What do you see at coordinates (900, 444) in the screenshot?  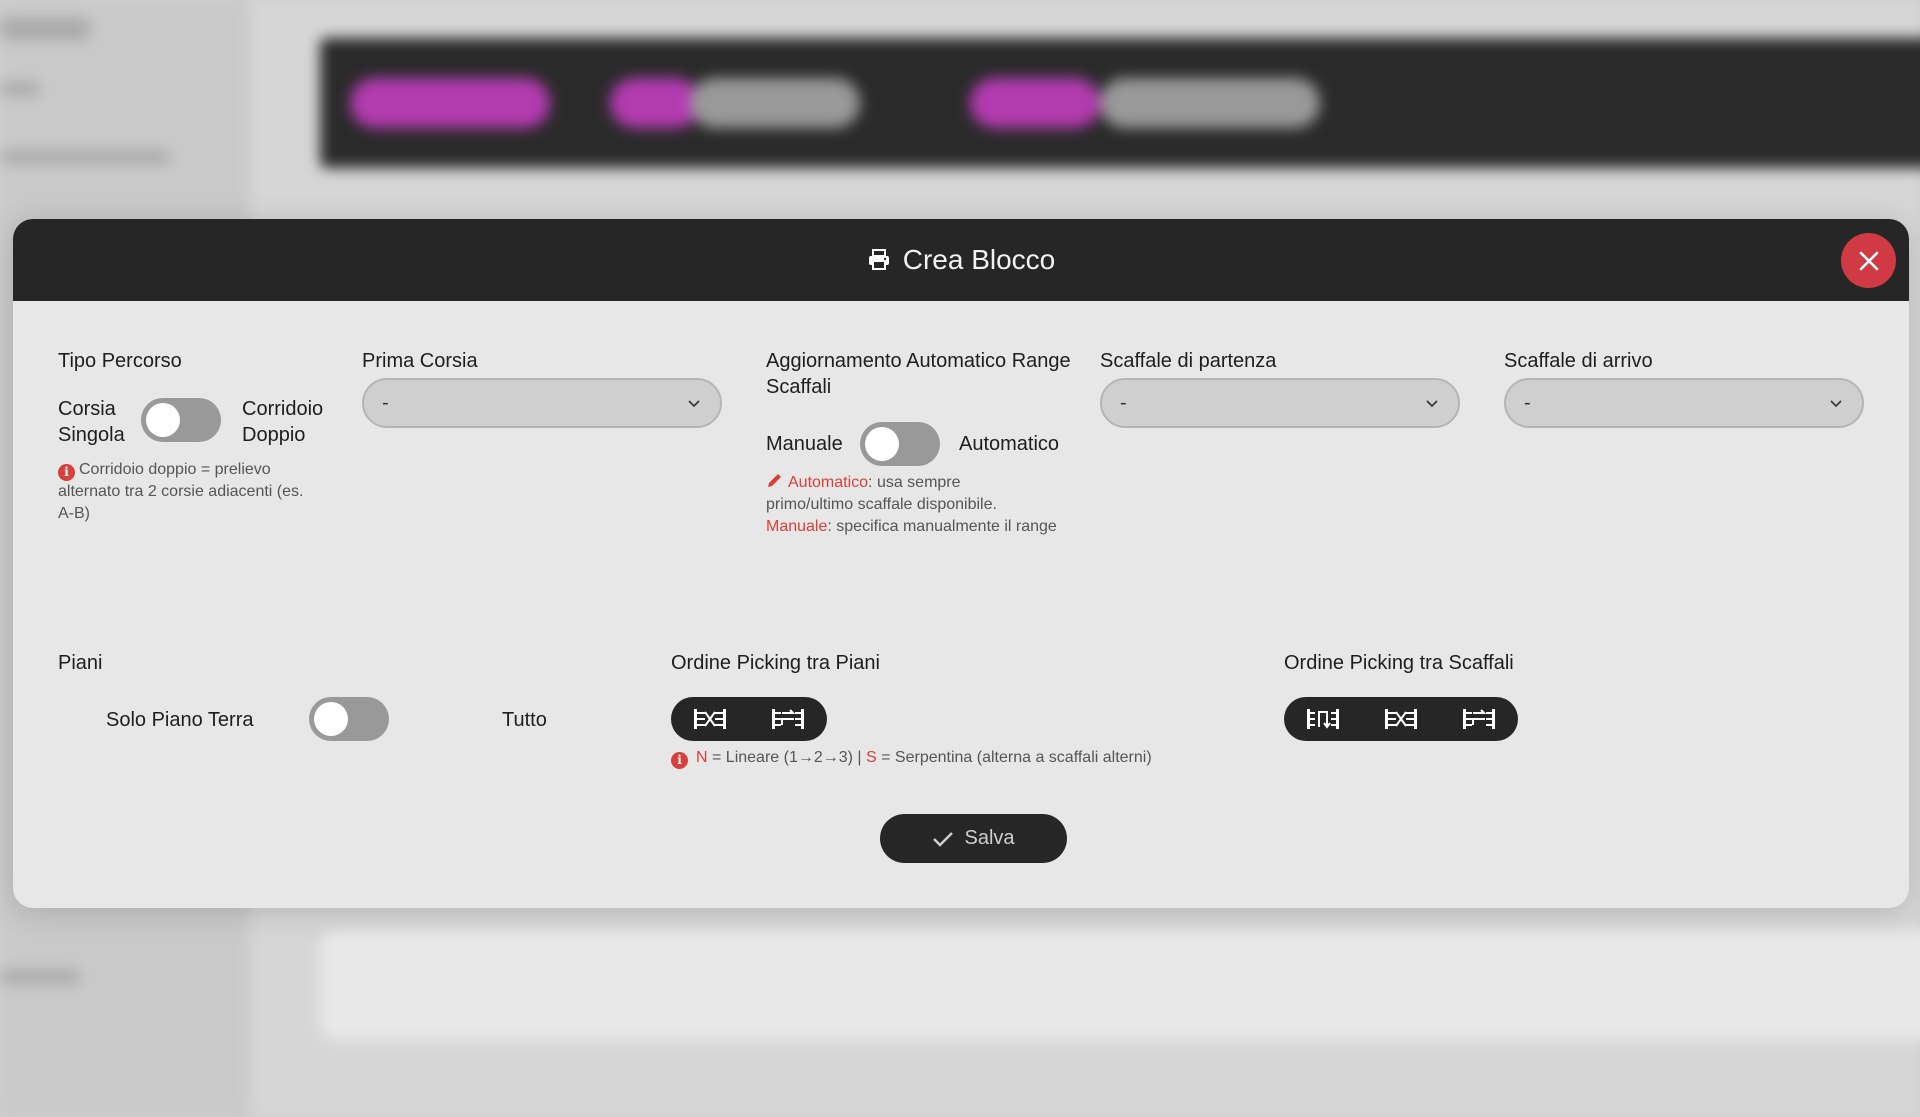 I see `aggiornamento-toggle` at bounding box center [900, 444].